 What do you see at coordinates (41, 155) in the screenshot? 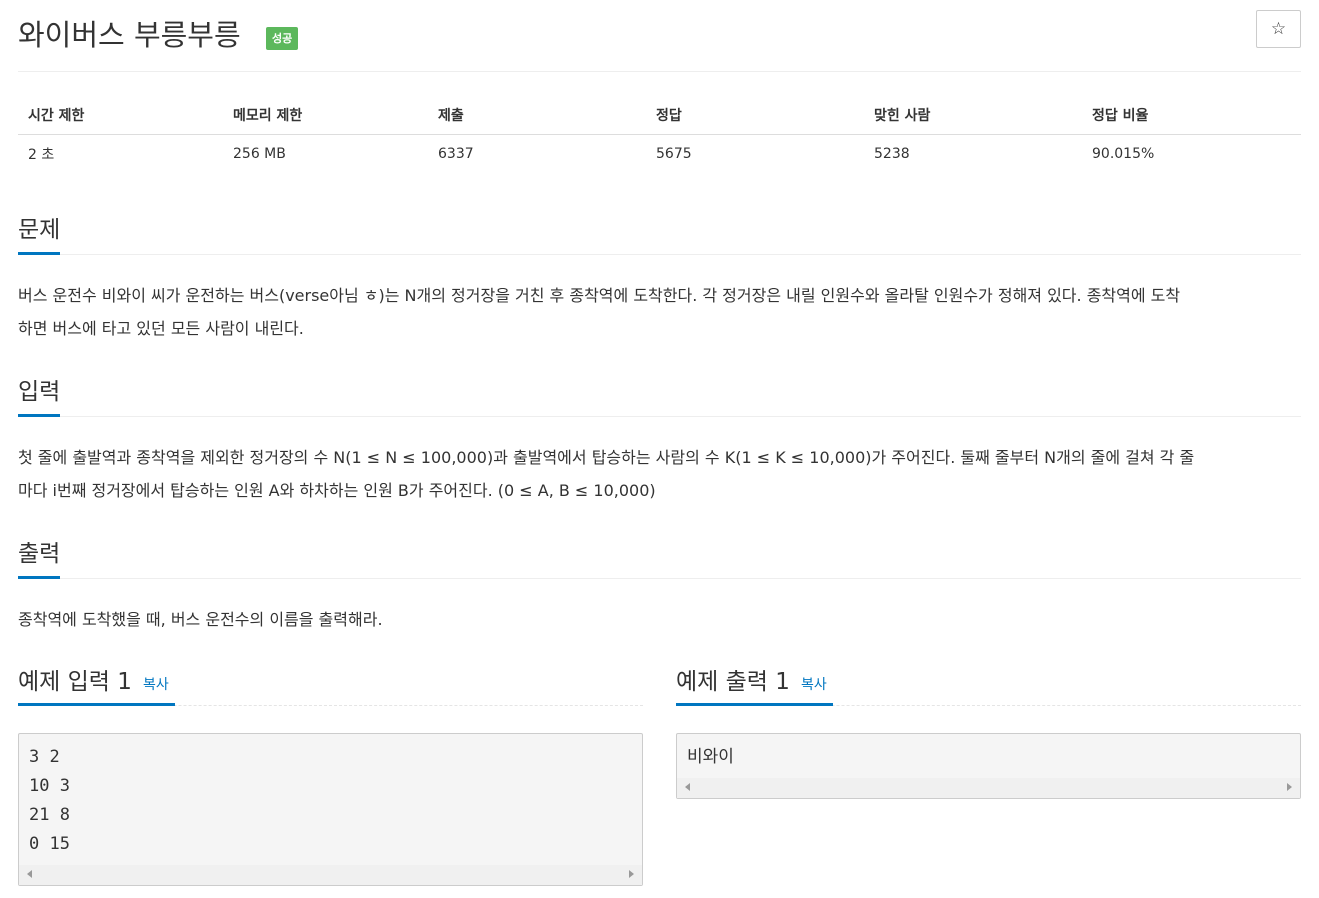
I see `value-time-limit: 2 초` at bounding box center [41, 155].